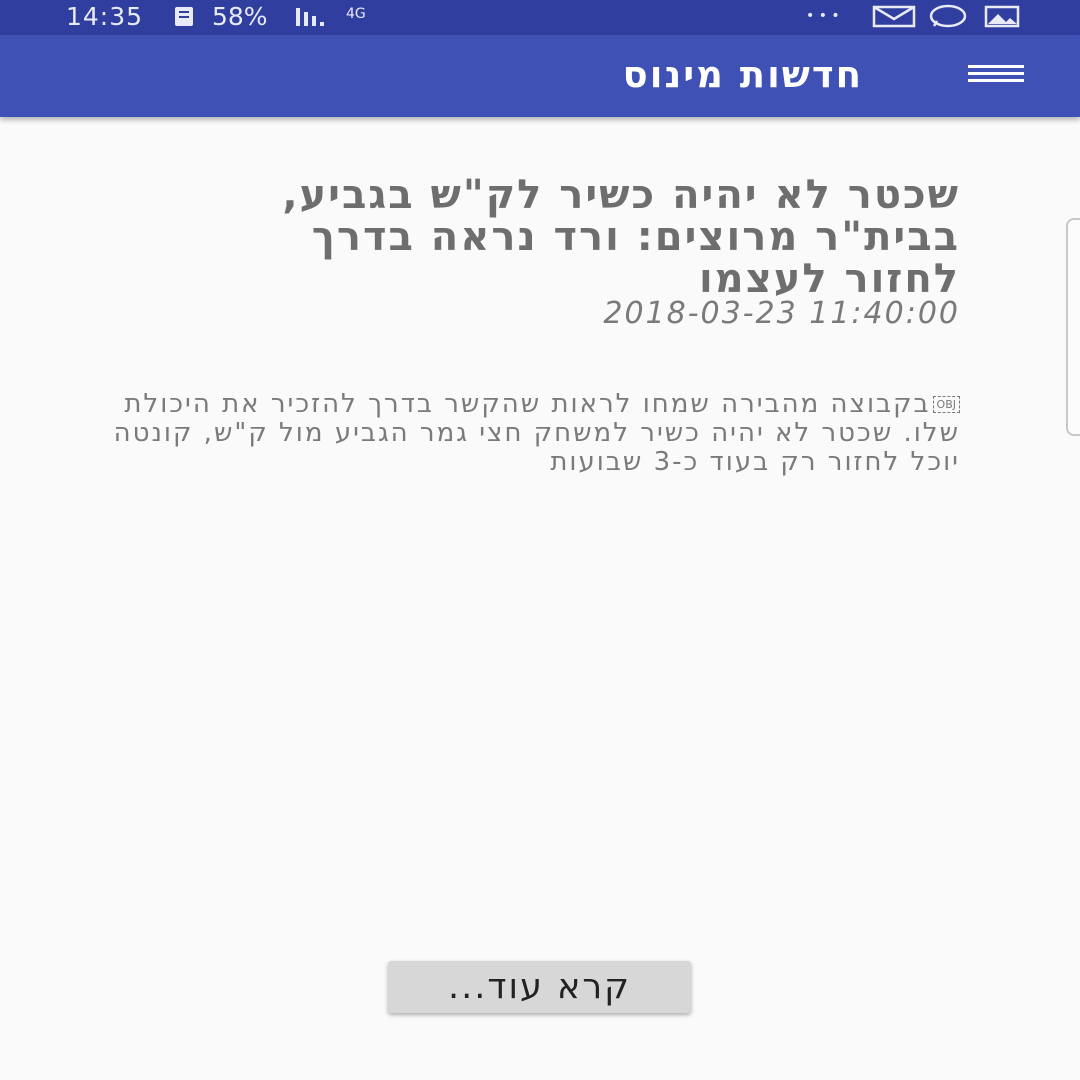  Describe the element at coordinates (1073, 327) in the screenshot. I see `edge-panel-handle` at that location.